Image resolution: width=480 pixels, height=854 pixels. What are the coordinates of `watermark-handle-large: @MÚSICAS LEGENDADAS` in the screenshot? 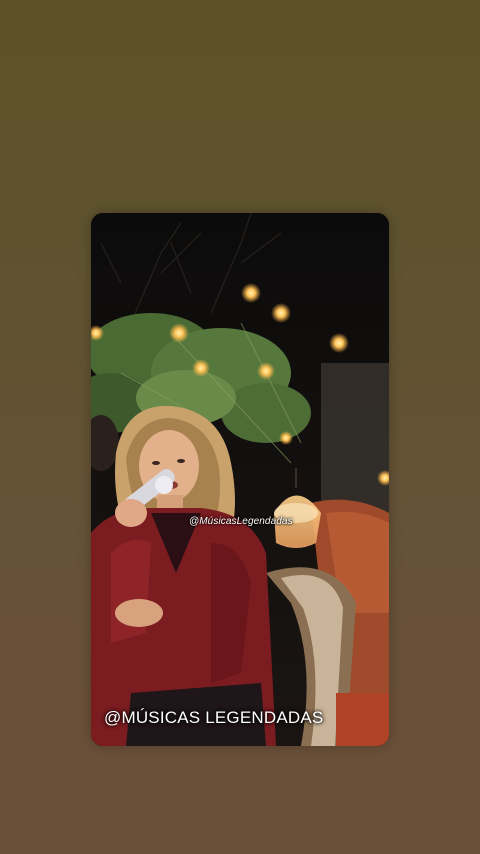 It's located at (214, 717).